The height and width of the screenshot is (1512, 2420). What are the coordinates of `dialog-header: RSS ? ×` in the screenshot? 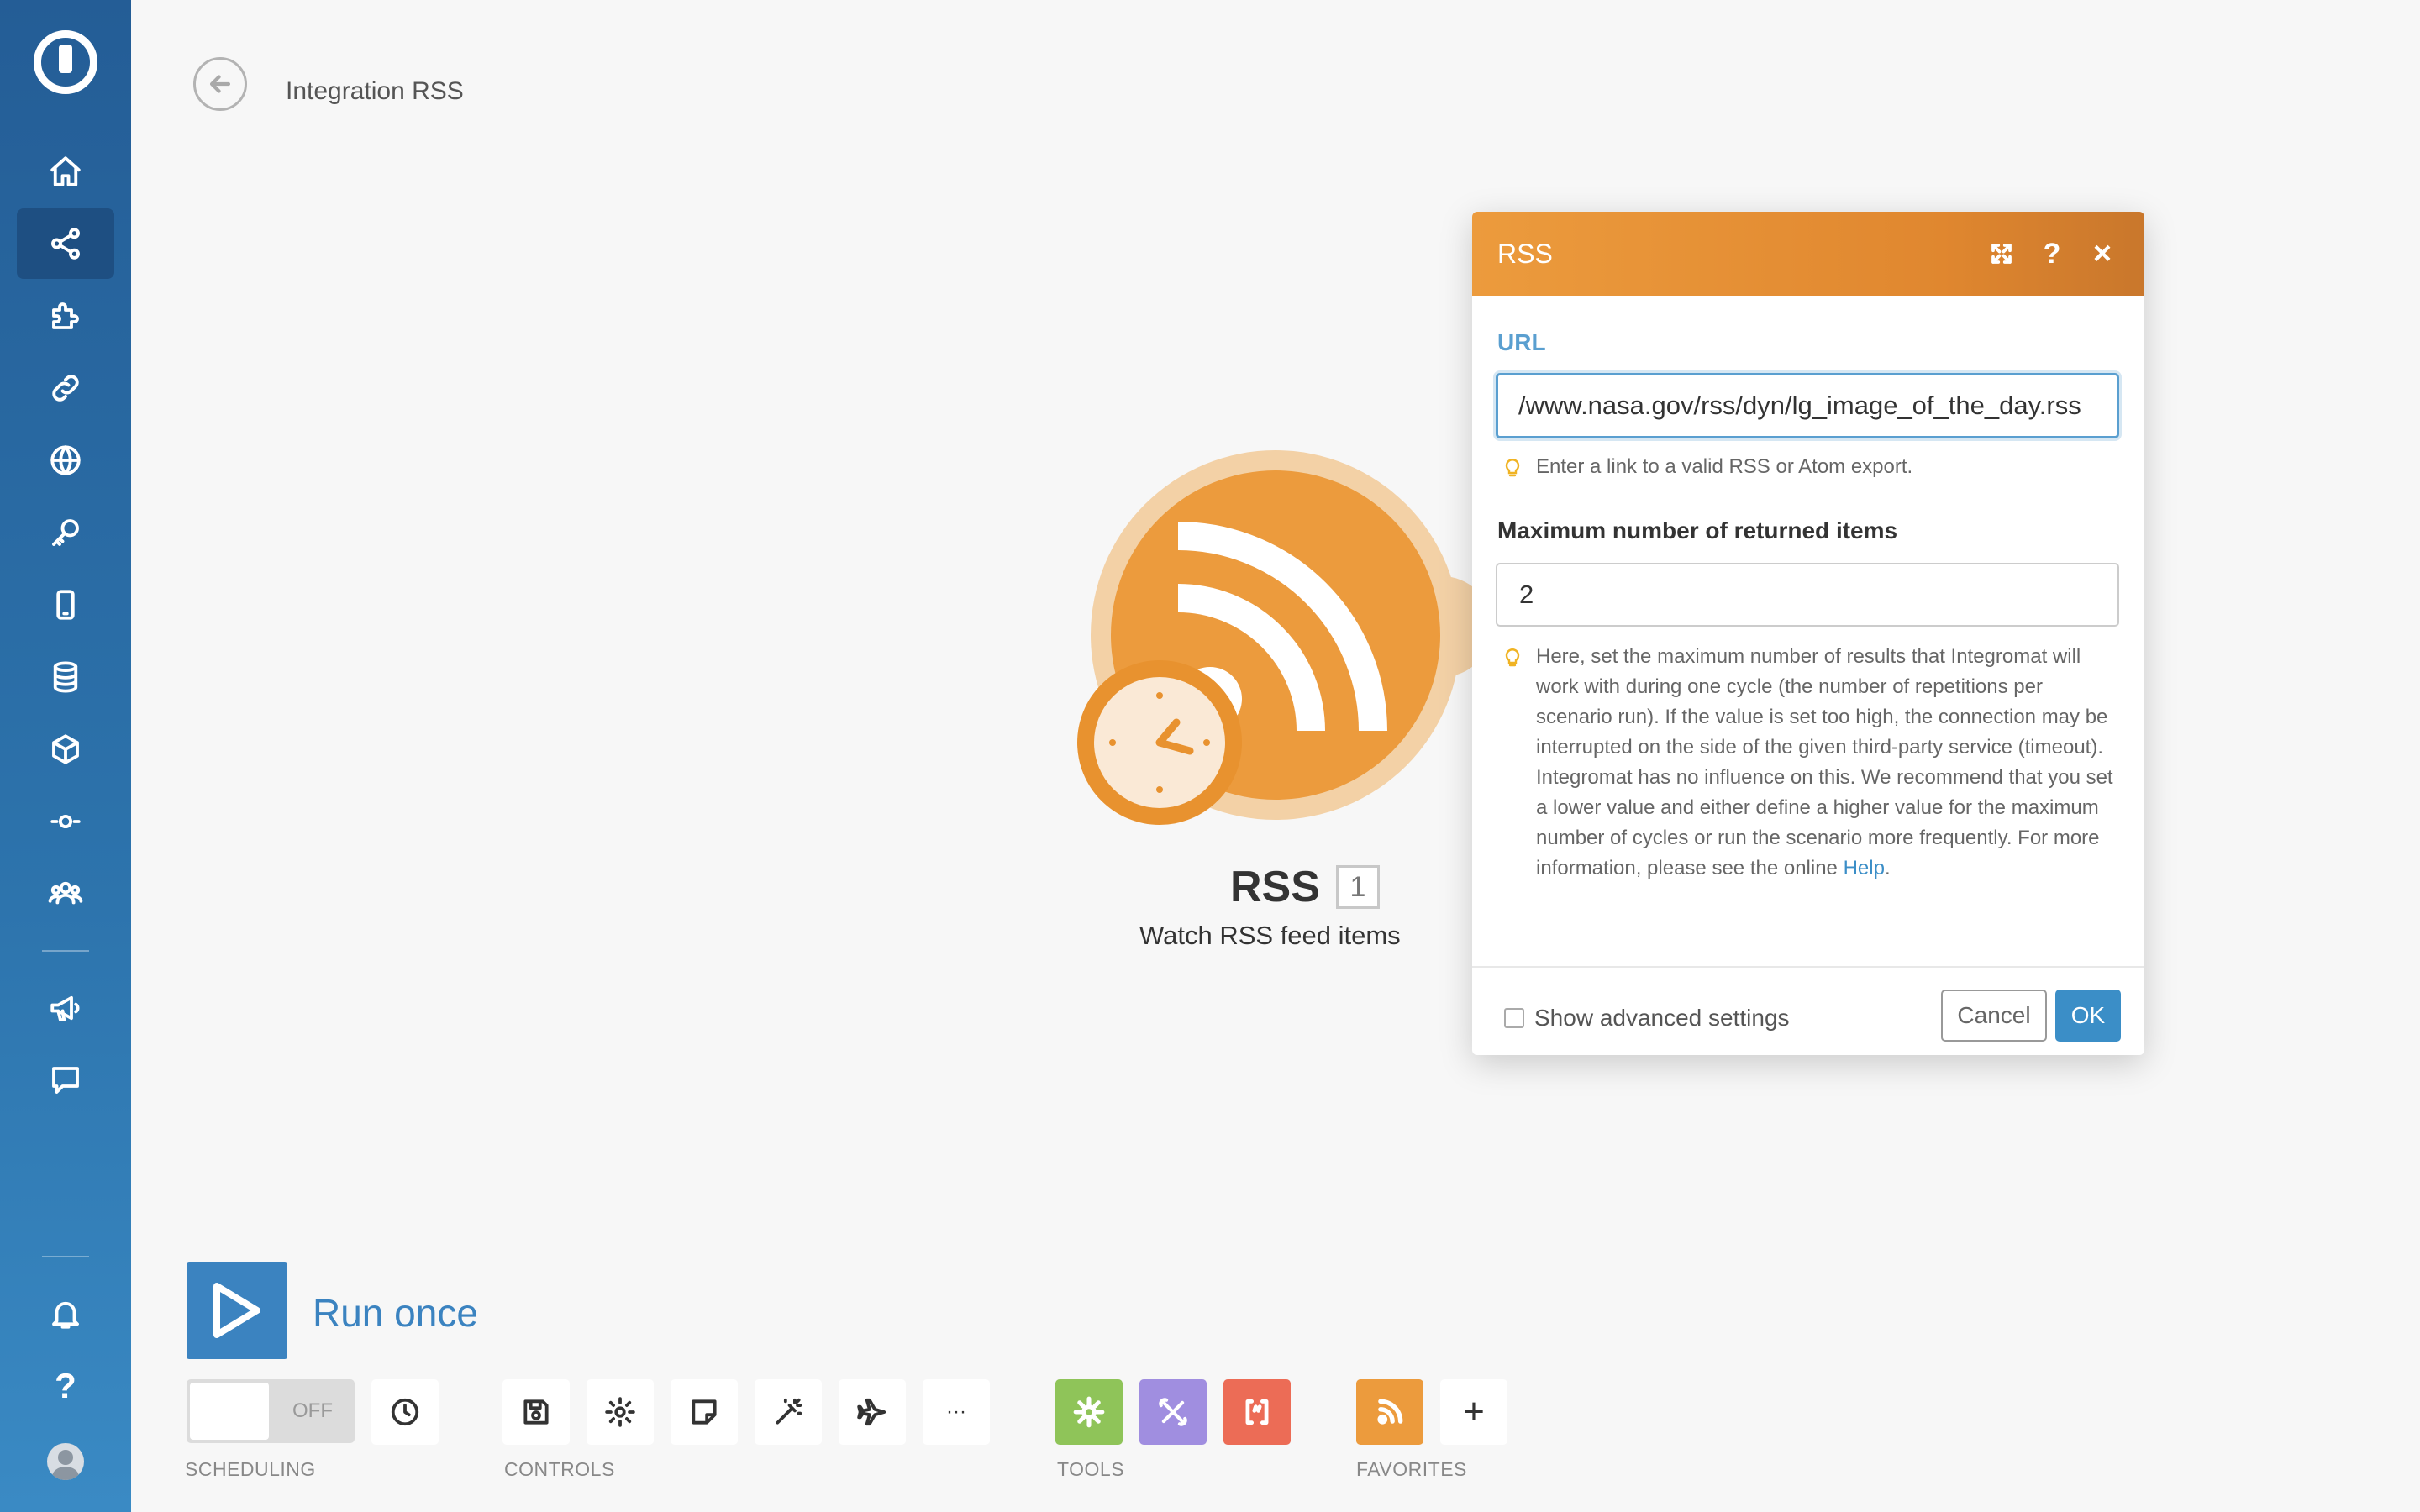 It's located at (1808, 254).